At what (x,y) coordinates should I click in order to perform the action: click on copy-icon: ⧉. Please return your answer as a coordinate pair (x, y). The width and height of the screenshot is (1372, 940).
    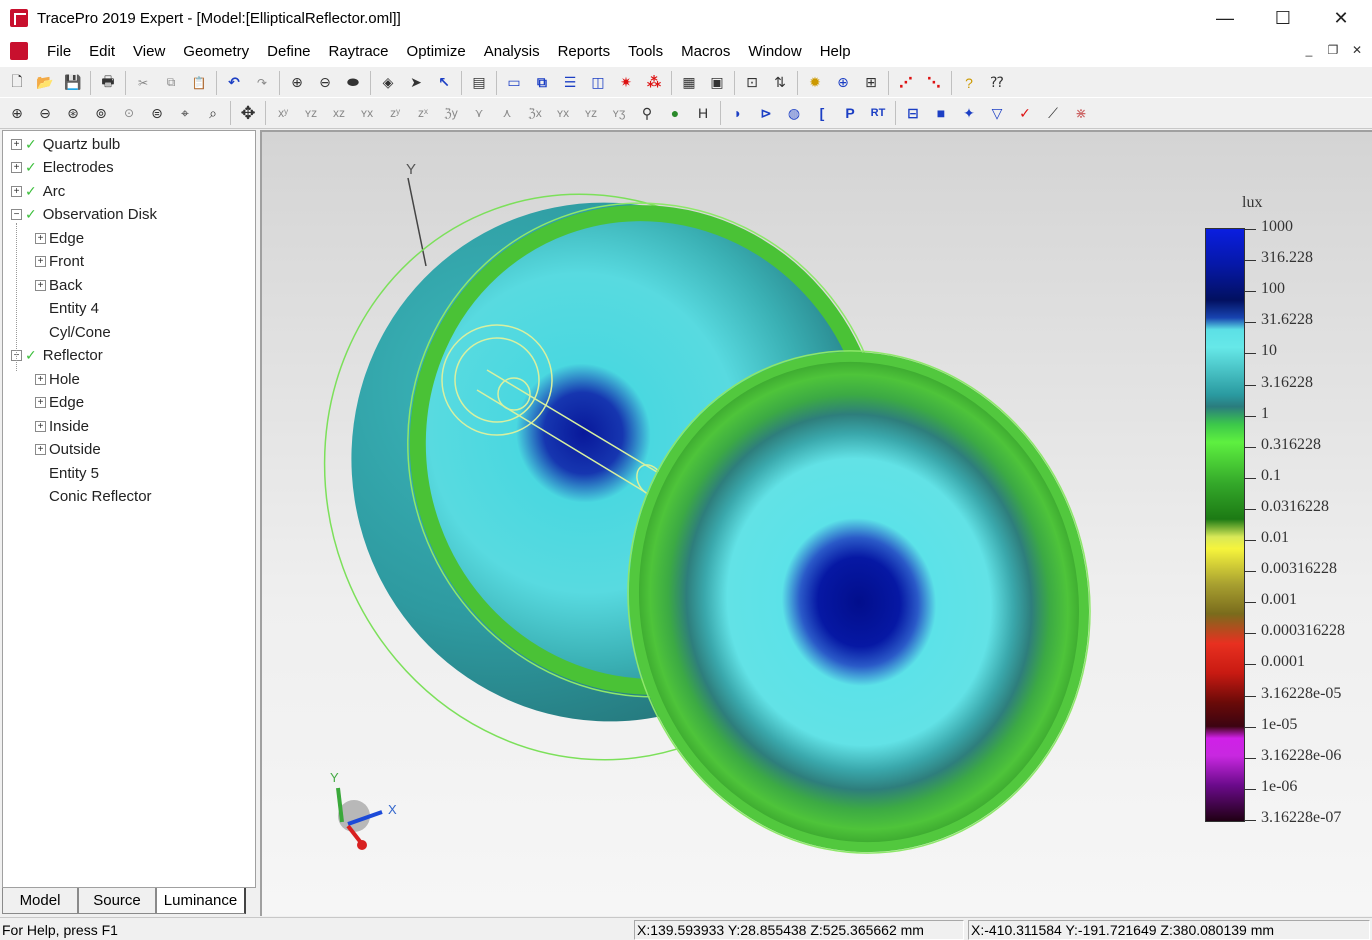
    Looking at the image, I should click on (171, 83).